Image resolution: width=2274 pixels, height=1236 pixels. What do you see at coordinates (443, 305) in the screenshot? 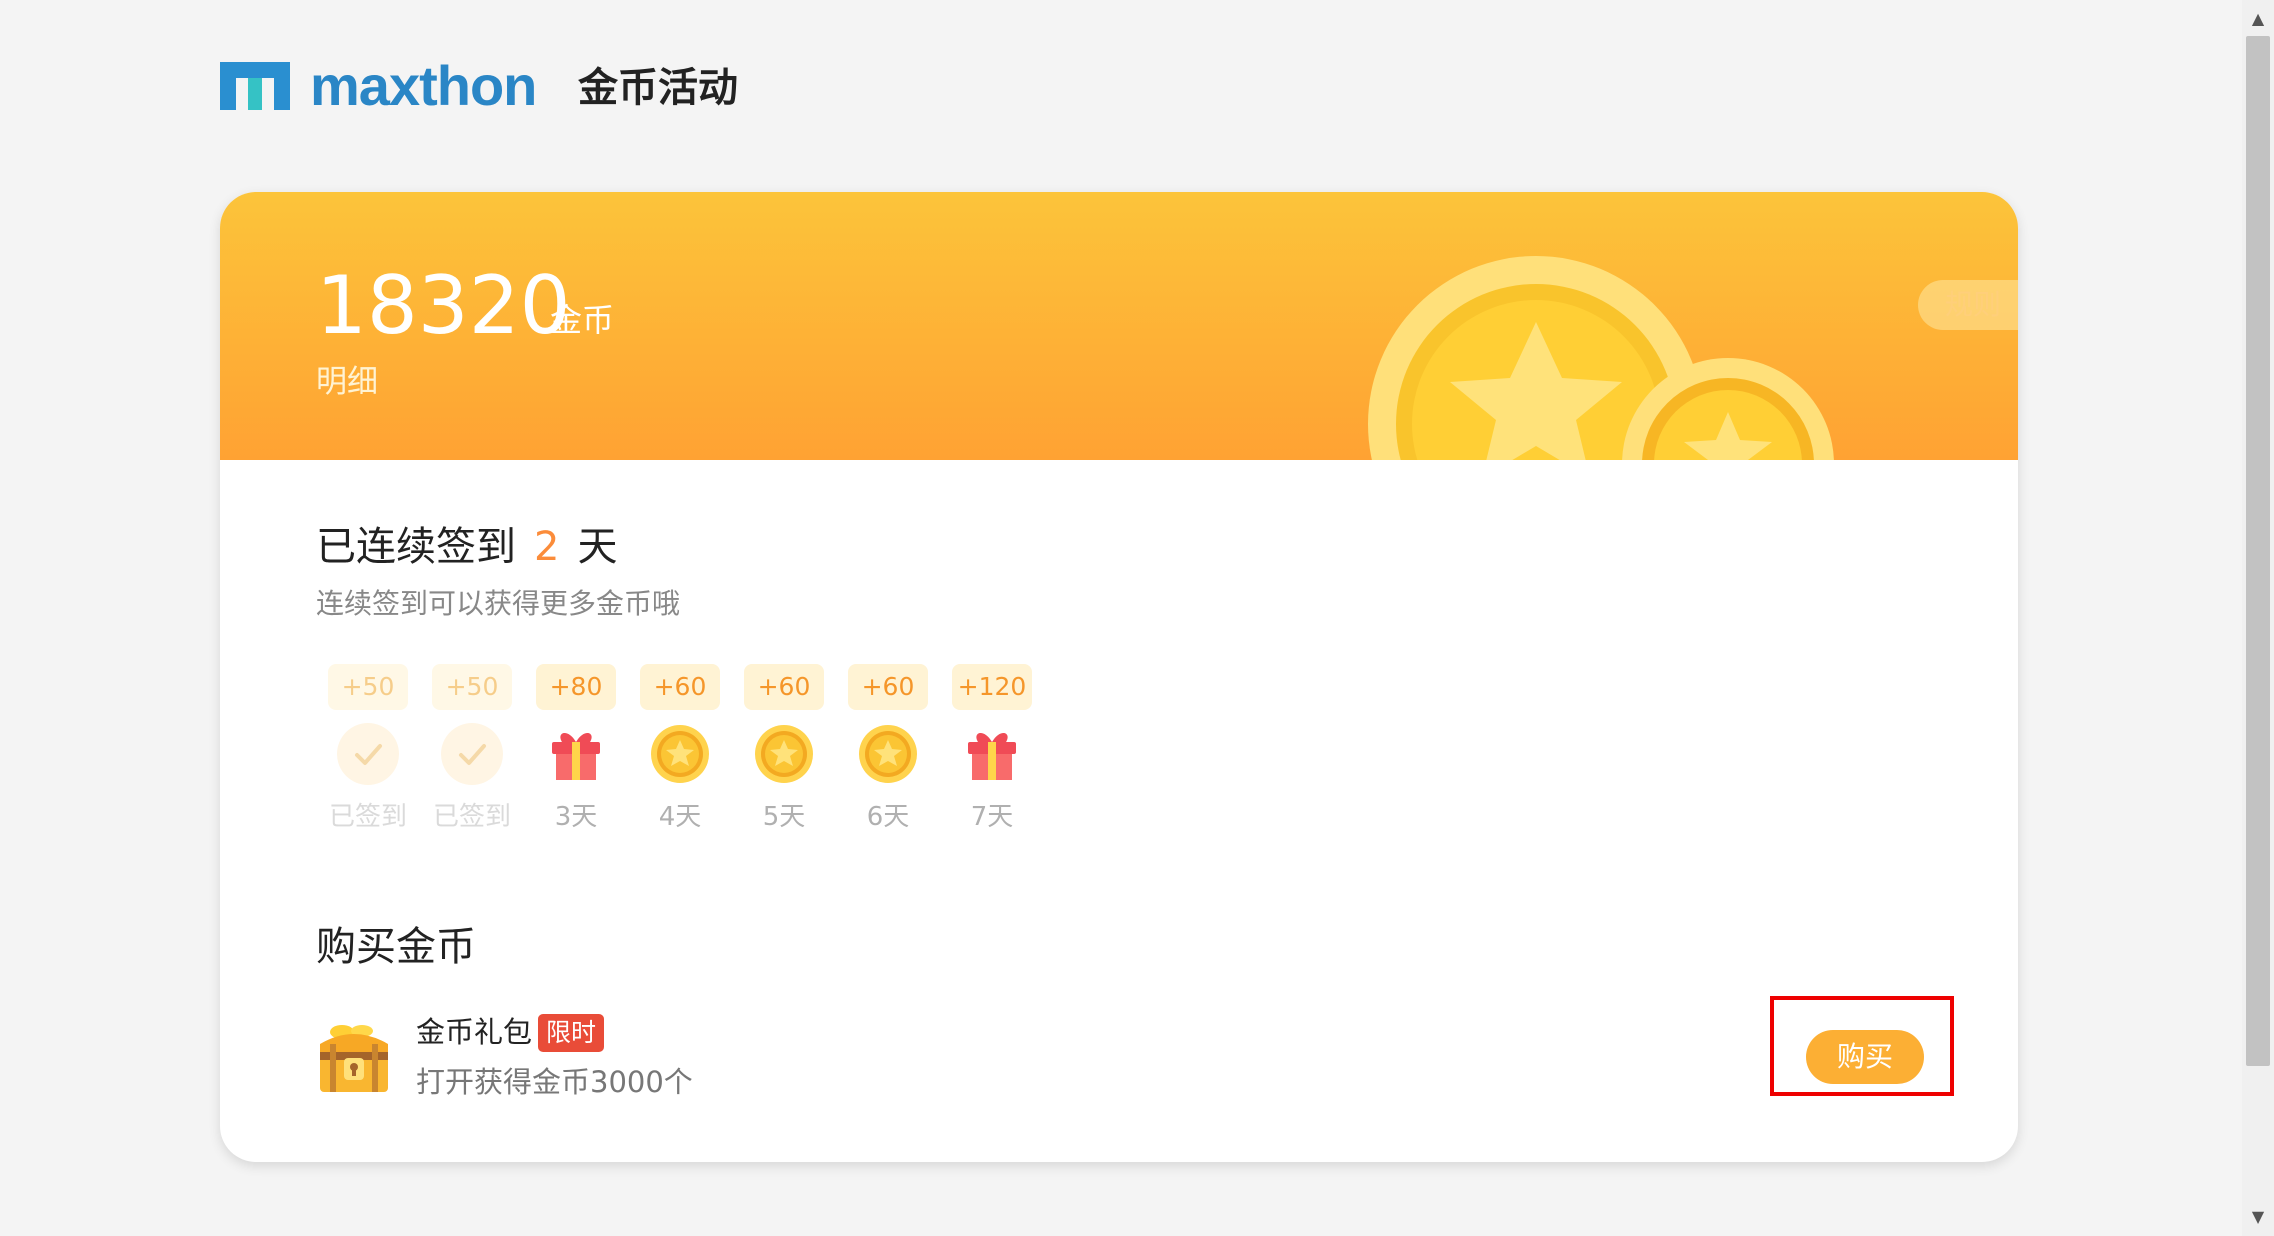
I see `coin-balance: 18320` at bounding box center [443, 305].